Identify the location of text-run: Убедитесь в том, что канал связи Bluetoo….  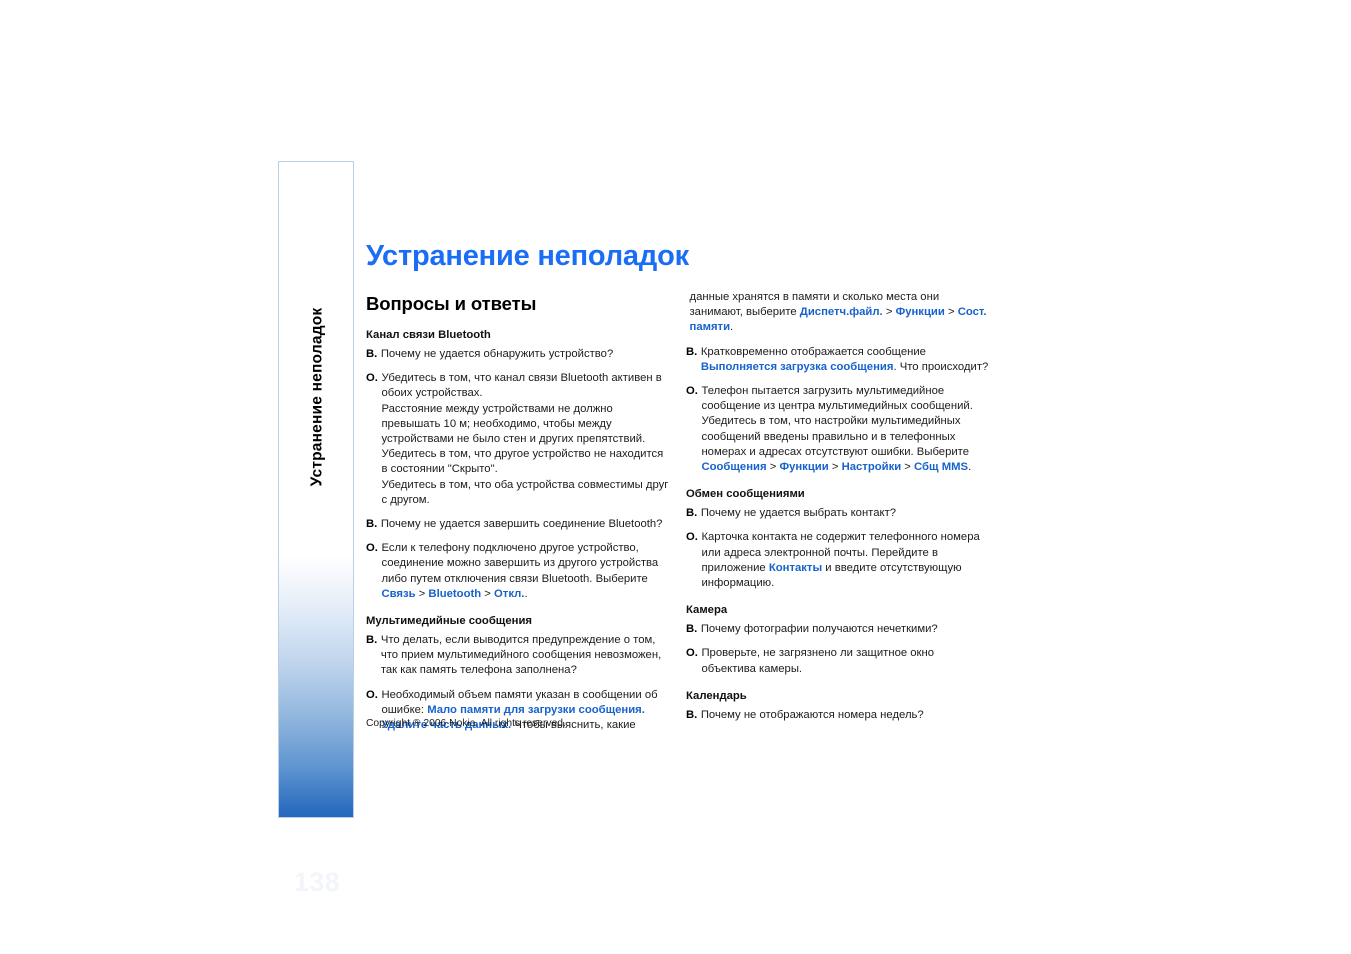
(521, 386).